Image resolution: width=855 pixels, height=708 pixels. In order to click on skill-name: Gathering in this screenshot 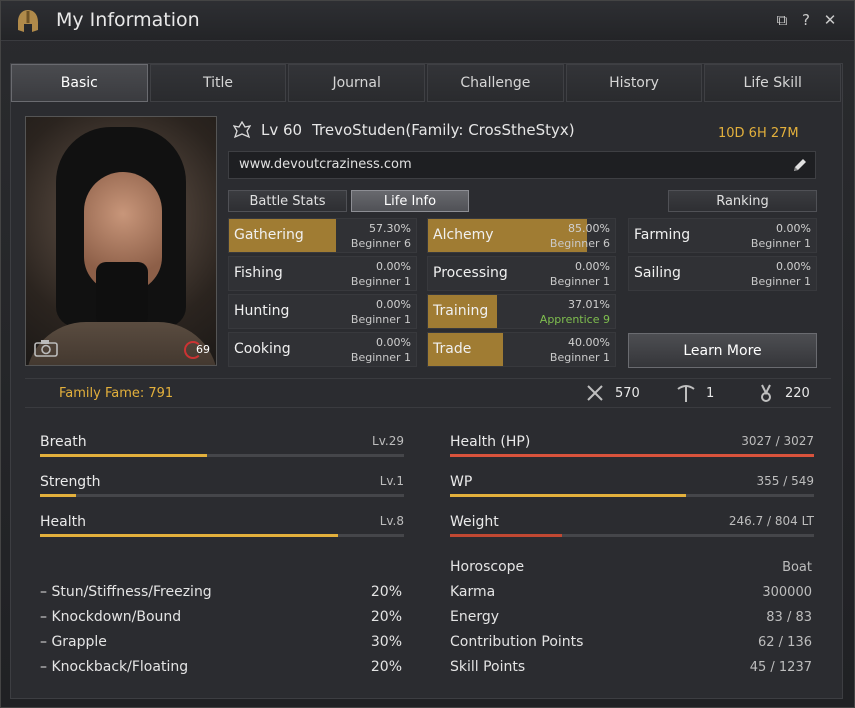, I will do `click(269, 235)`.